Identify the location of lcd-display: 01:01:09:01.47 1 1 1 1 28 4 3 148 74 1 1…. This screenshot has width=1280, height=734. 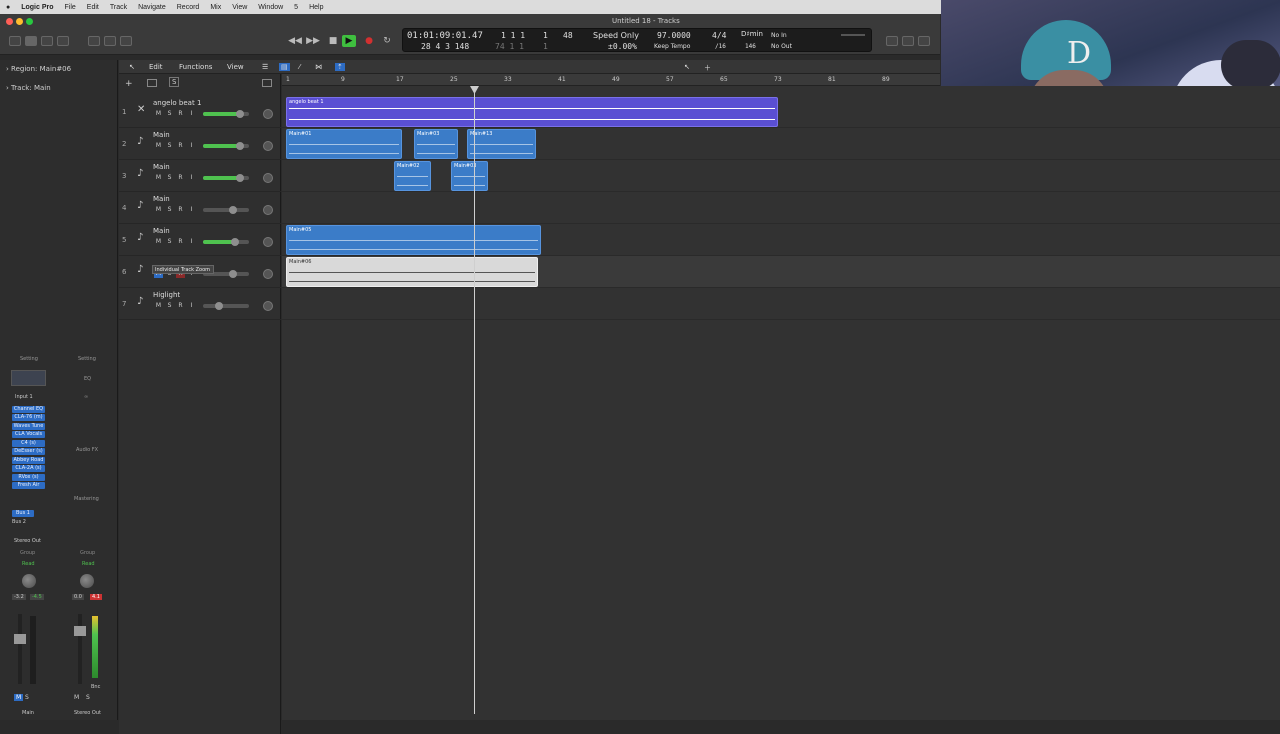
(637, 40).